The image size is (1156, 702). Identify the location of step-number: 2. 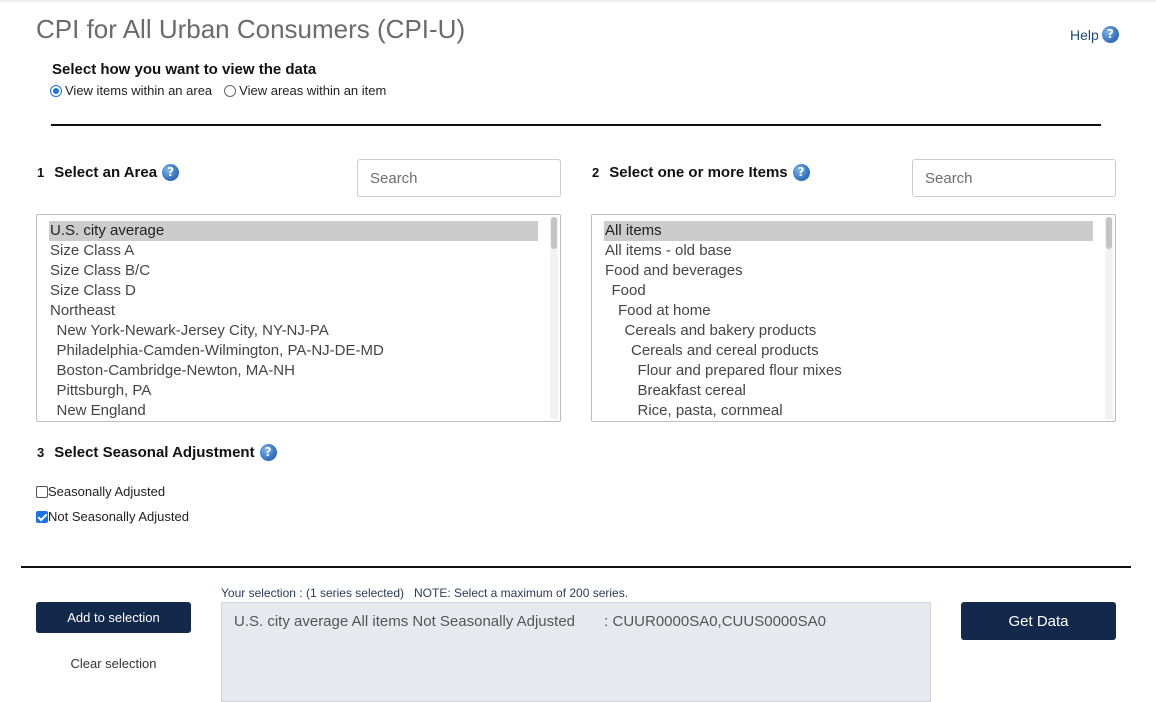
(596, 172).